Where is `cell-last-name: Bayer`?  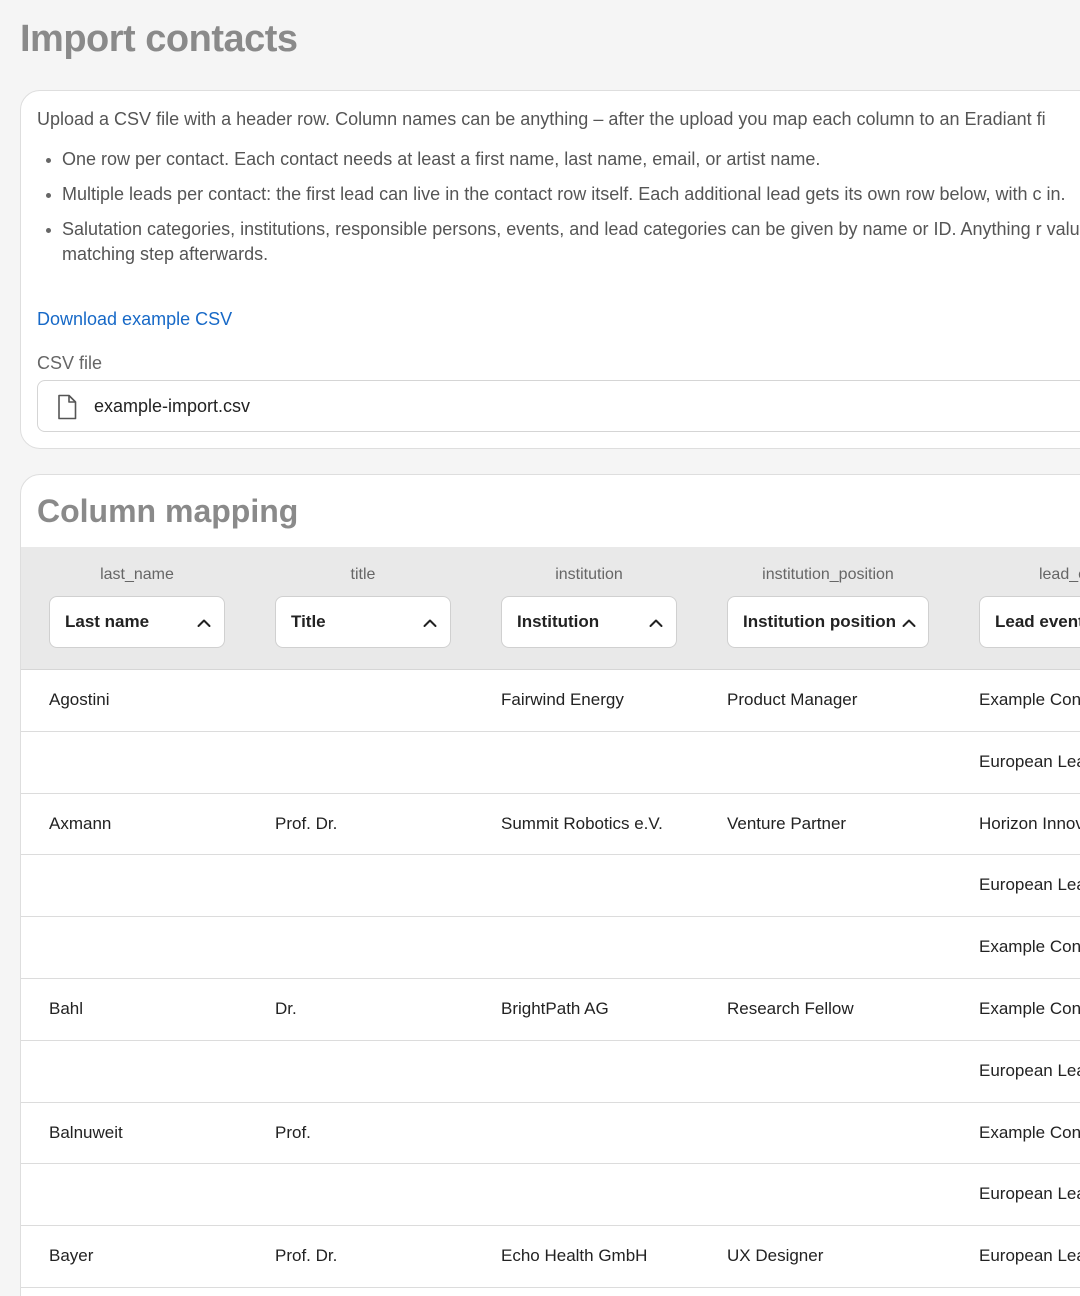 cell-last-name: Bayer is located at coordinates (71, 1256).